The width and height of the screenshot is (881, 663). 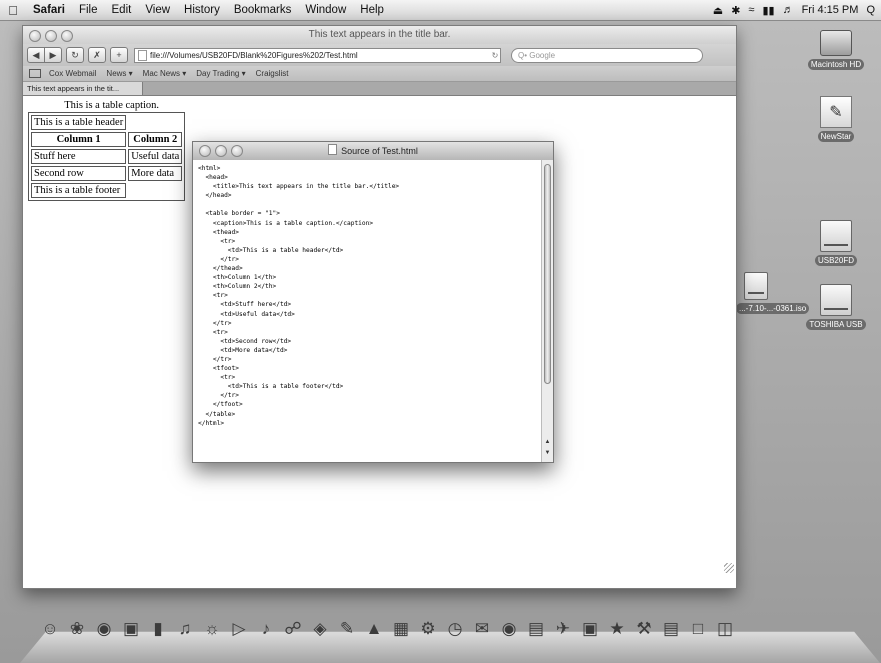 I want to click on table-caption: This is a table caption., so click(x=112, y=105).